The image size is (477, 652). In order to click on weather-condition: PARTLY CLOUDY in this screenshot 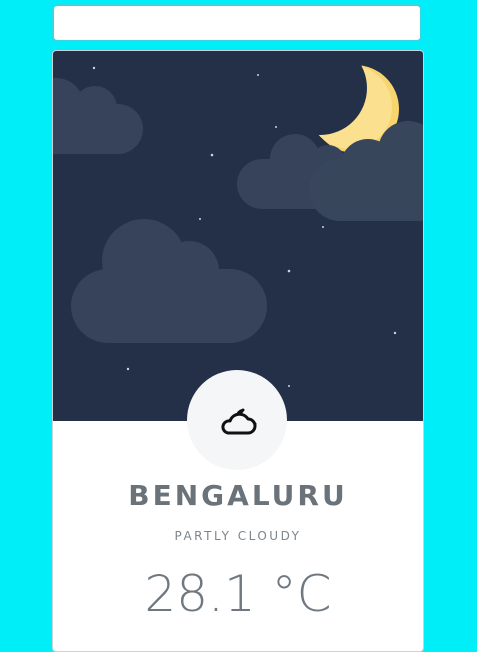, I will do `click(238, 536)`.